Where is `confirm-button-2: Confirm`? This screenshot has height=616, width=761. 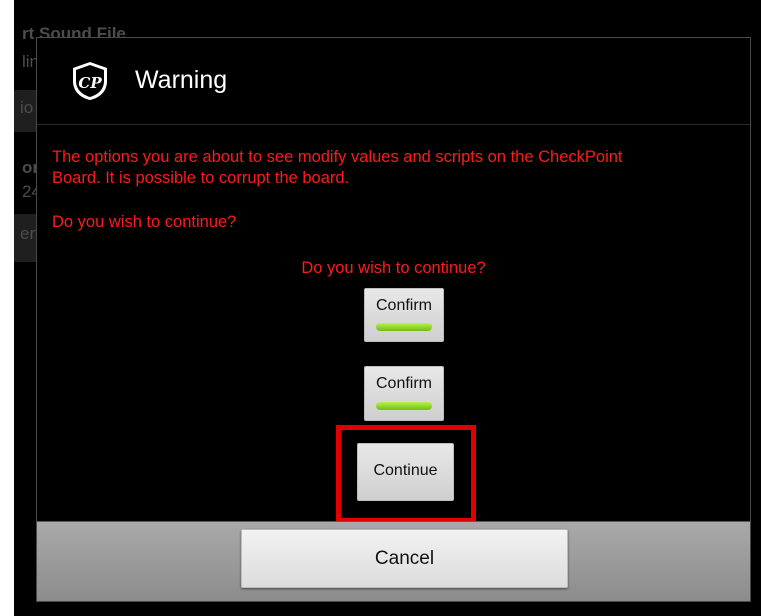 confirm-button-2: Confirm is located at coordinates (404, 393).